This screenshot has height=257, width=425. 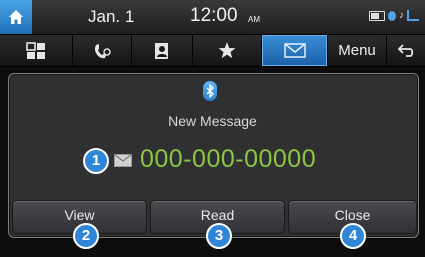 I want to click on status-bar: Jan. 1 12:00 AM ♪, so click(x=212, y=17).